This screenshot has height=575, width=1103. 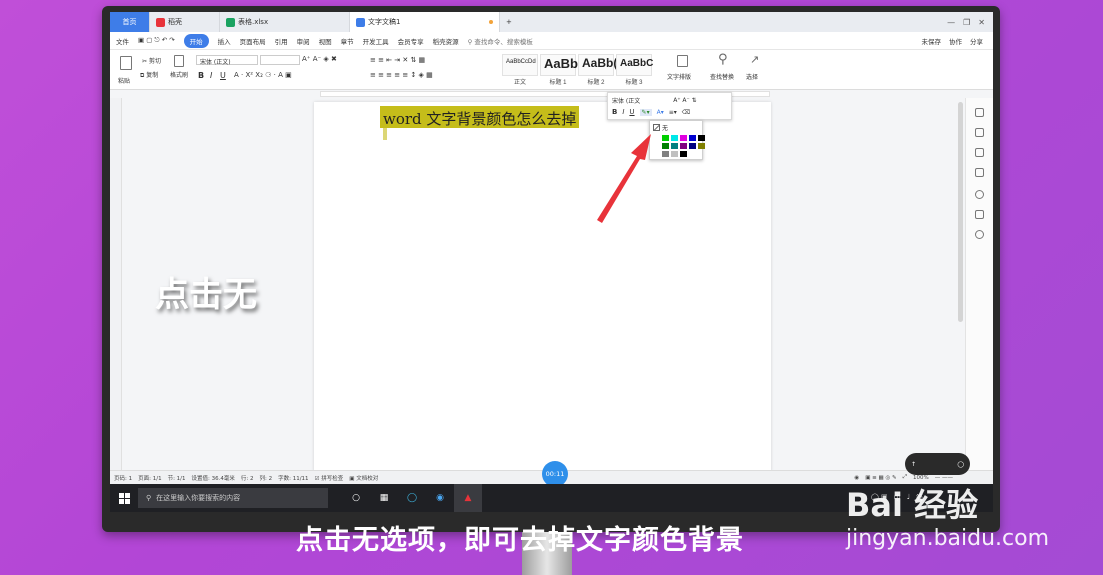 I want to click on mini-font-adjust: A⁺ A⁻ ⇅, so click(x=684, y=100).